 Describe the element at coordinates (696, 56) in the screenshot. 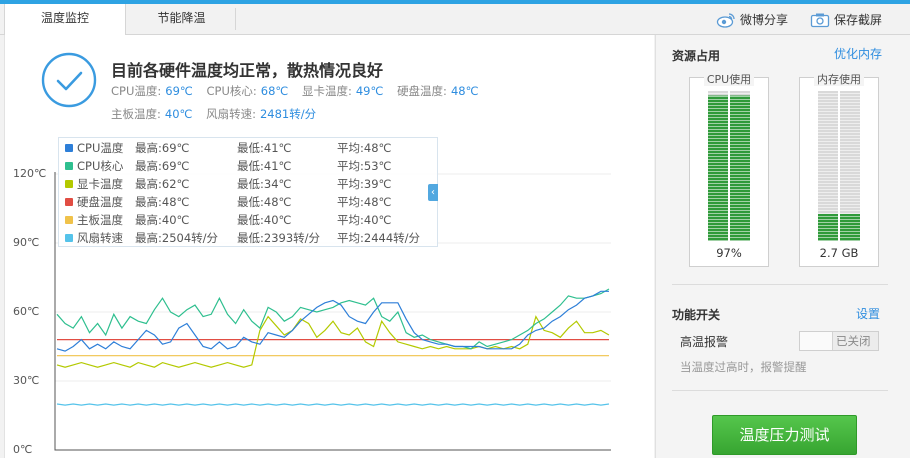

I see `resources-title: 资源占用` at that location.